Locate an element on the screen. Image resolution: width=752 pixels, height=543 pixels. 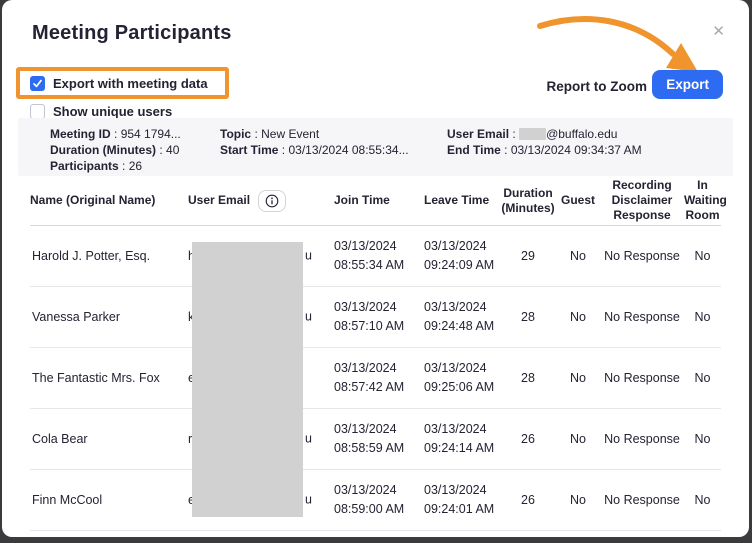
col-header-leave-time: Leave Time is located at coordinates (457, 200).